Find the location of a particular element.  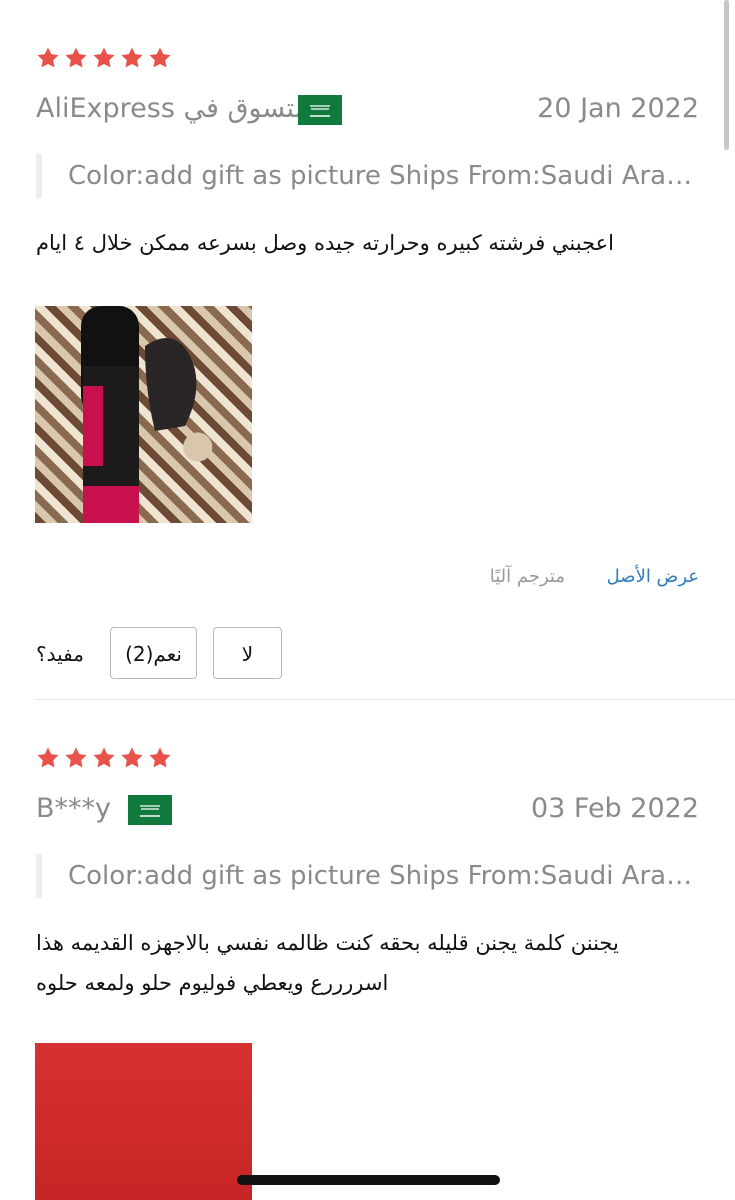

helpful-row: مفيد؟ نعم(2) لا is located at coordinates (367, 654).